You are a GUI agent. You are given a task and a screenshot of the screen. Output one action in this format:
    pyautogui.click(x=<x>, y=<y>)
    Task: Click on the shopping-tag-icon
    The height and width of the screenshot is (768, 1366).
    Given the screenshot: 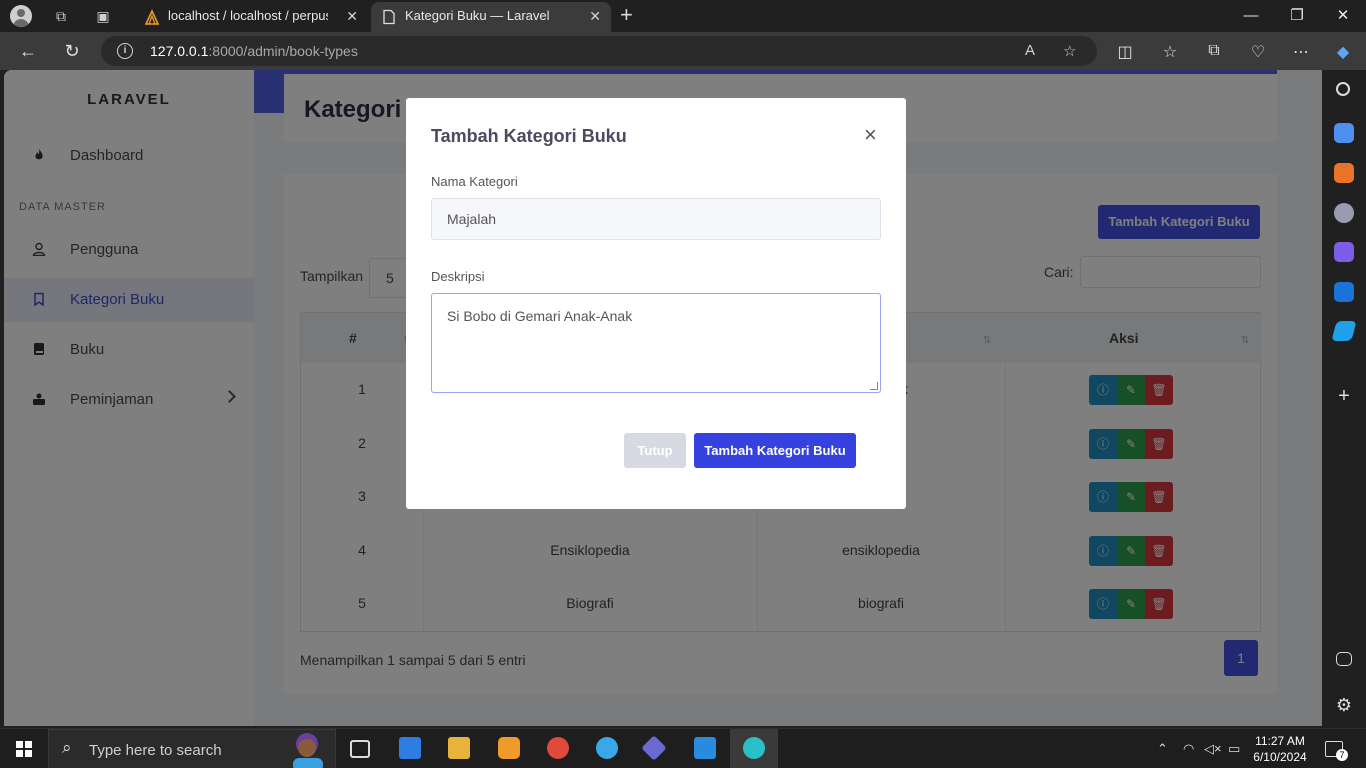 What is the action you would take?
    pyautogui.click(x=1344, y=133)
    